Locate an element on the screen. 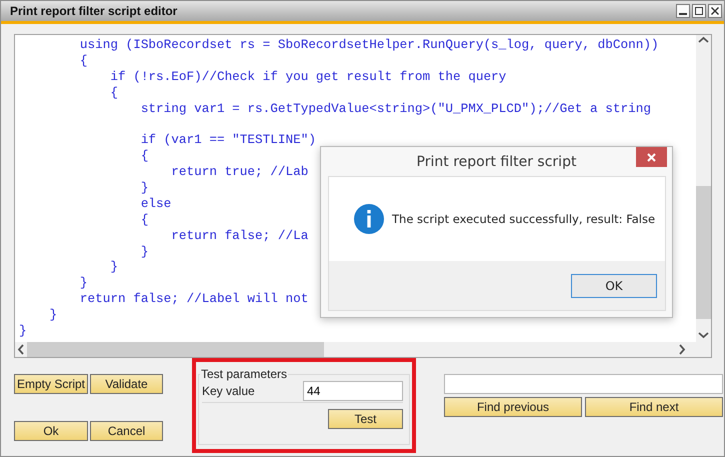 The width and height of the screenshot is (725, 457). minimize-button is located at coordinates (683, 11).